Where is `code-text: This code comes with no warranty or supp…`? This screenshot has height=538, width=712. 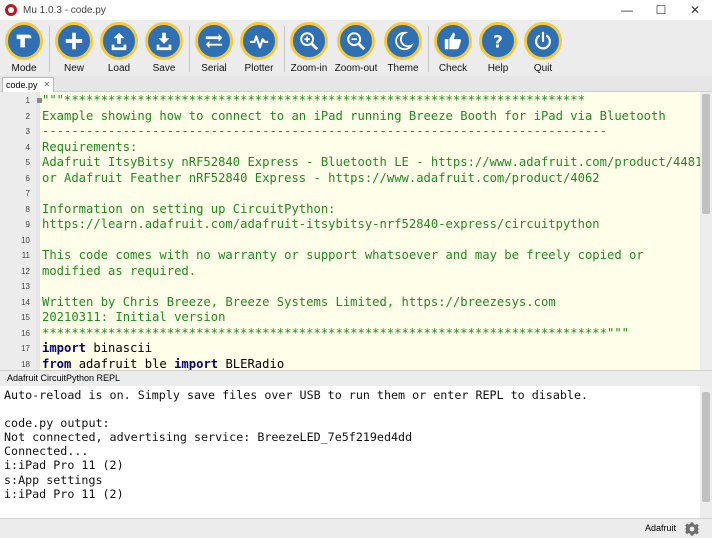 code-text: This code comes with no warranty or supp… is located at coordinates (343, 256).